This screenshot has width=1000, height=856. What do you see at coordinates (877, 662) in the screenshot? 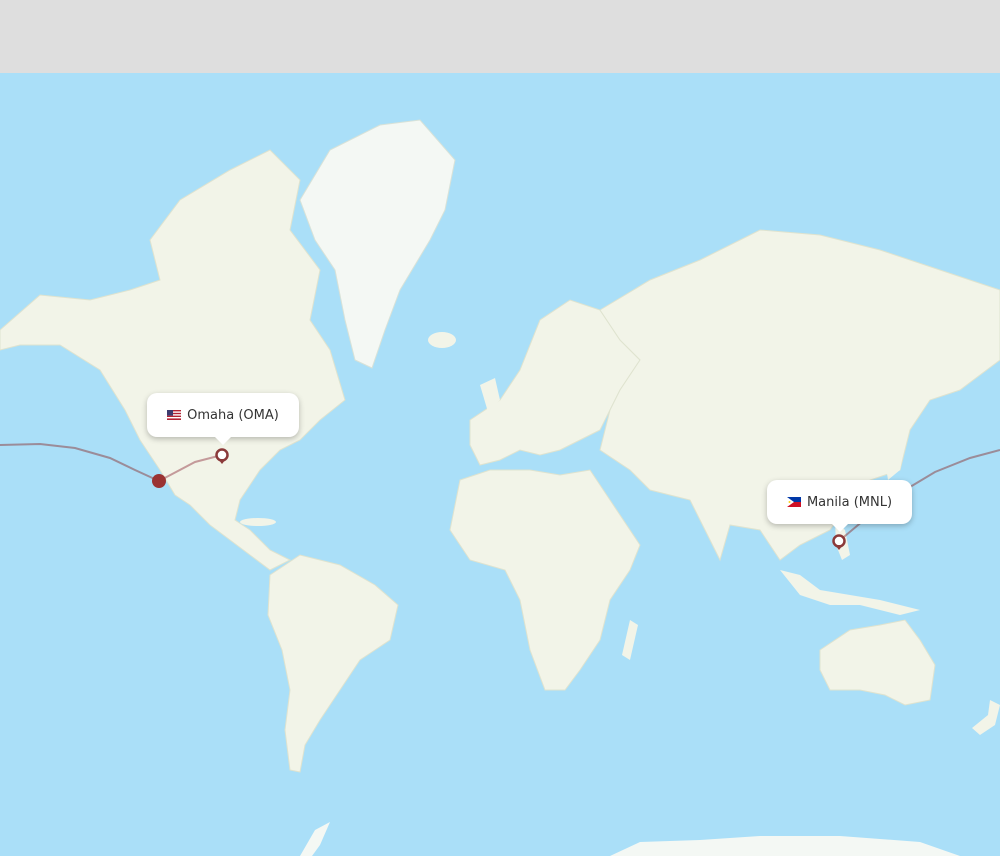
I see `landmass-australia` at bounding box center [877, 662].